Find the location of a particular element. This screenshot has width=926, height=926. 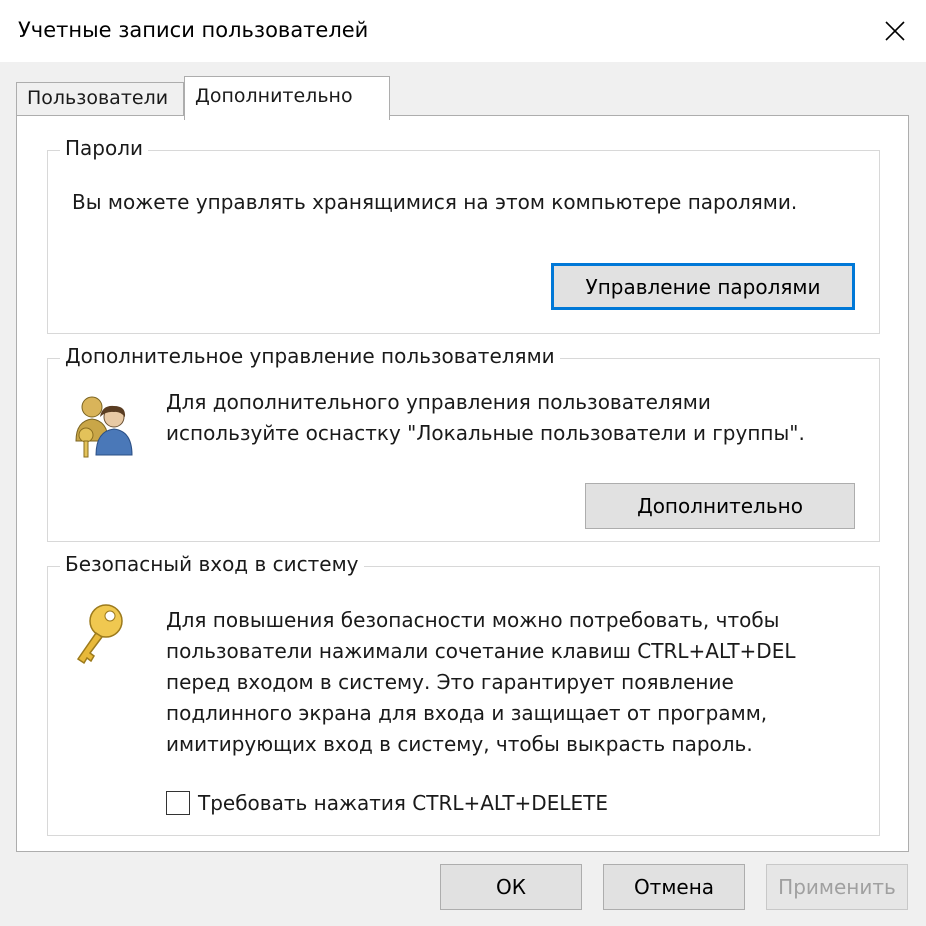

require-ctrl-alt-delete-row: Требовать нажатия CTRL+ALT+DELETE is located at coordinates (387, 803).